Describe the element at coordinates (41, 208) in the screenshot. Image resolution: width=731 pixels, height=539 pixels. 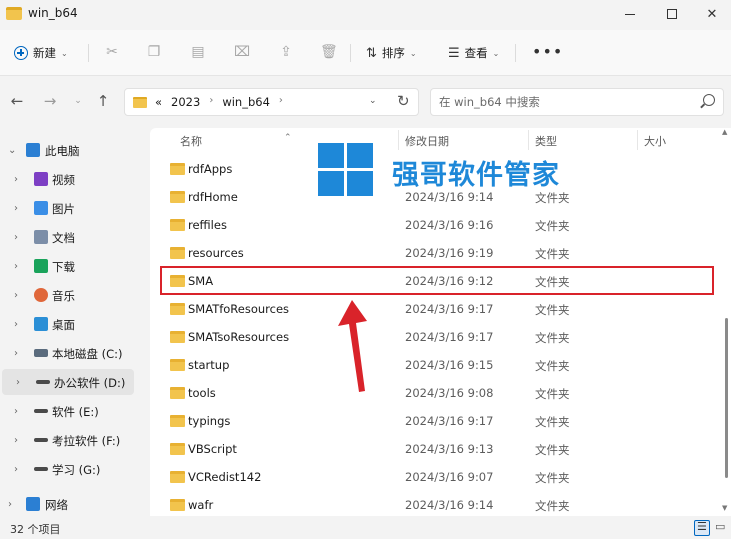
I see `pictures-icon` at that location.